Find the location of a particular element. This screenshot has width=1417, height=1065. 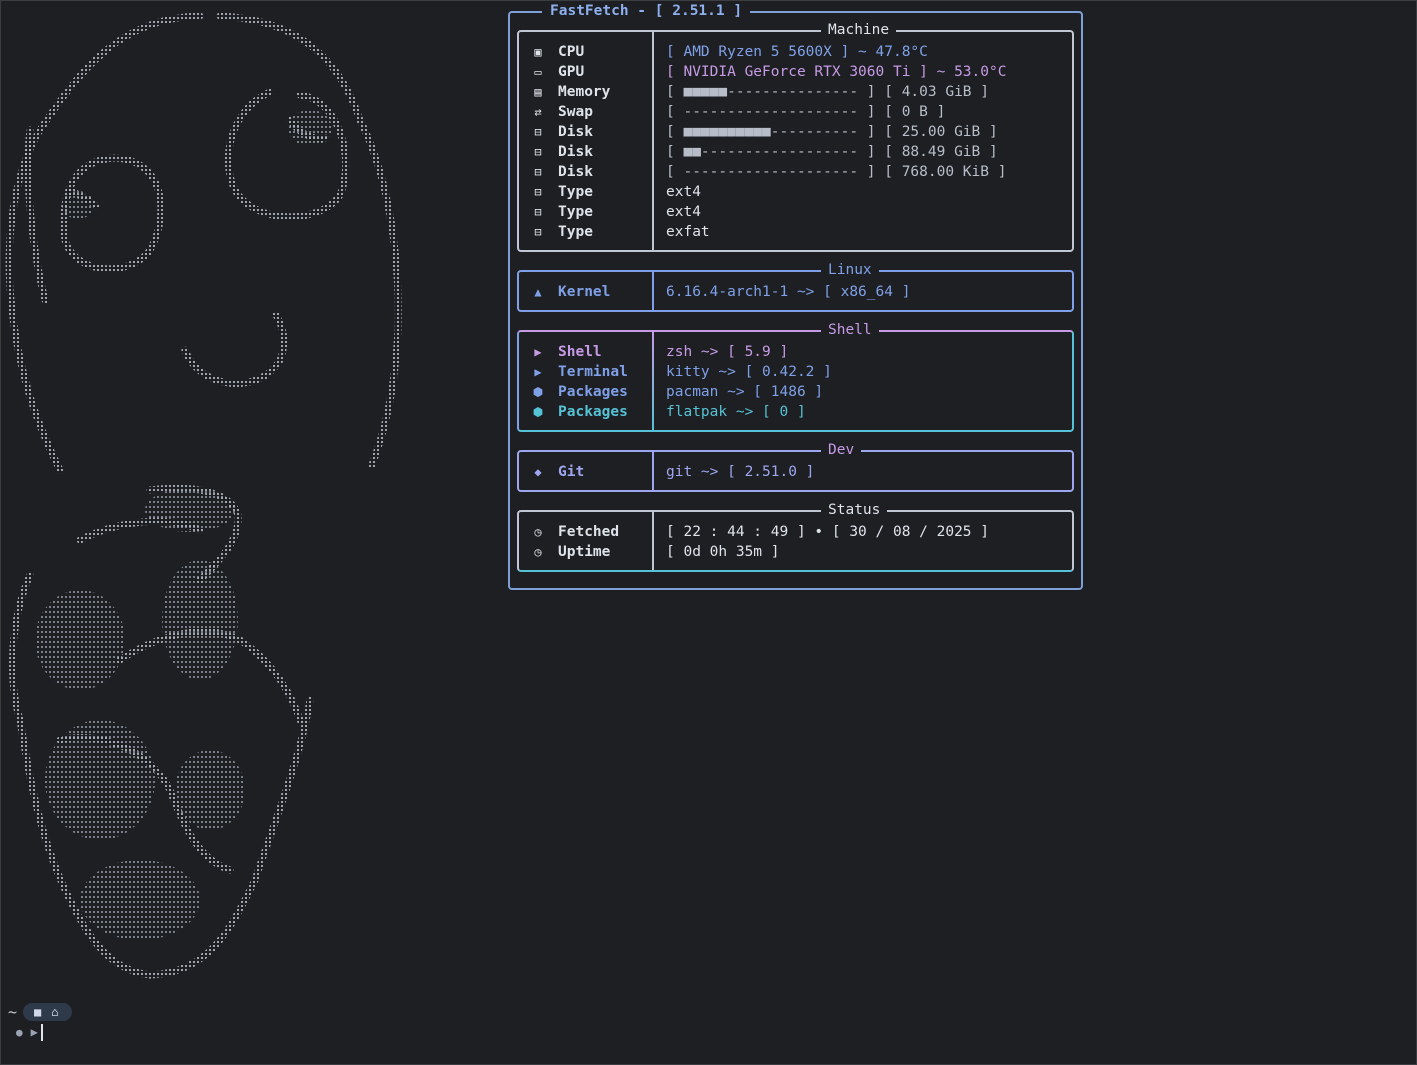

machine-row: ⊟ Type exfat is located at coordinates (800, 232).